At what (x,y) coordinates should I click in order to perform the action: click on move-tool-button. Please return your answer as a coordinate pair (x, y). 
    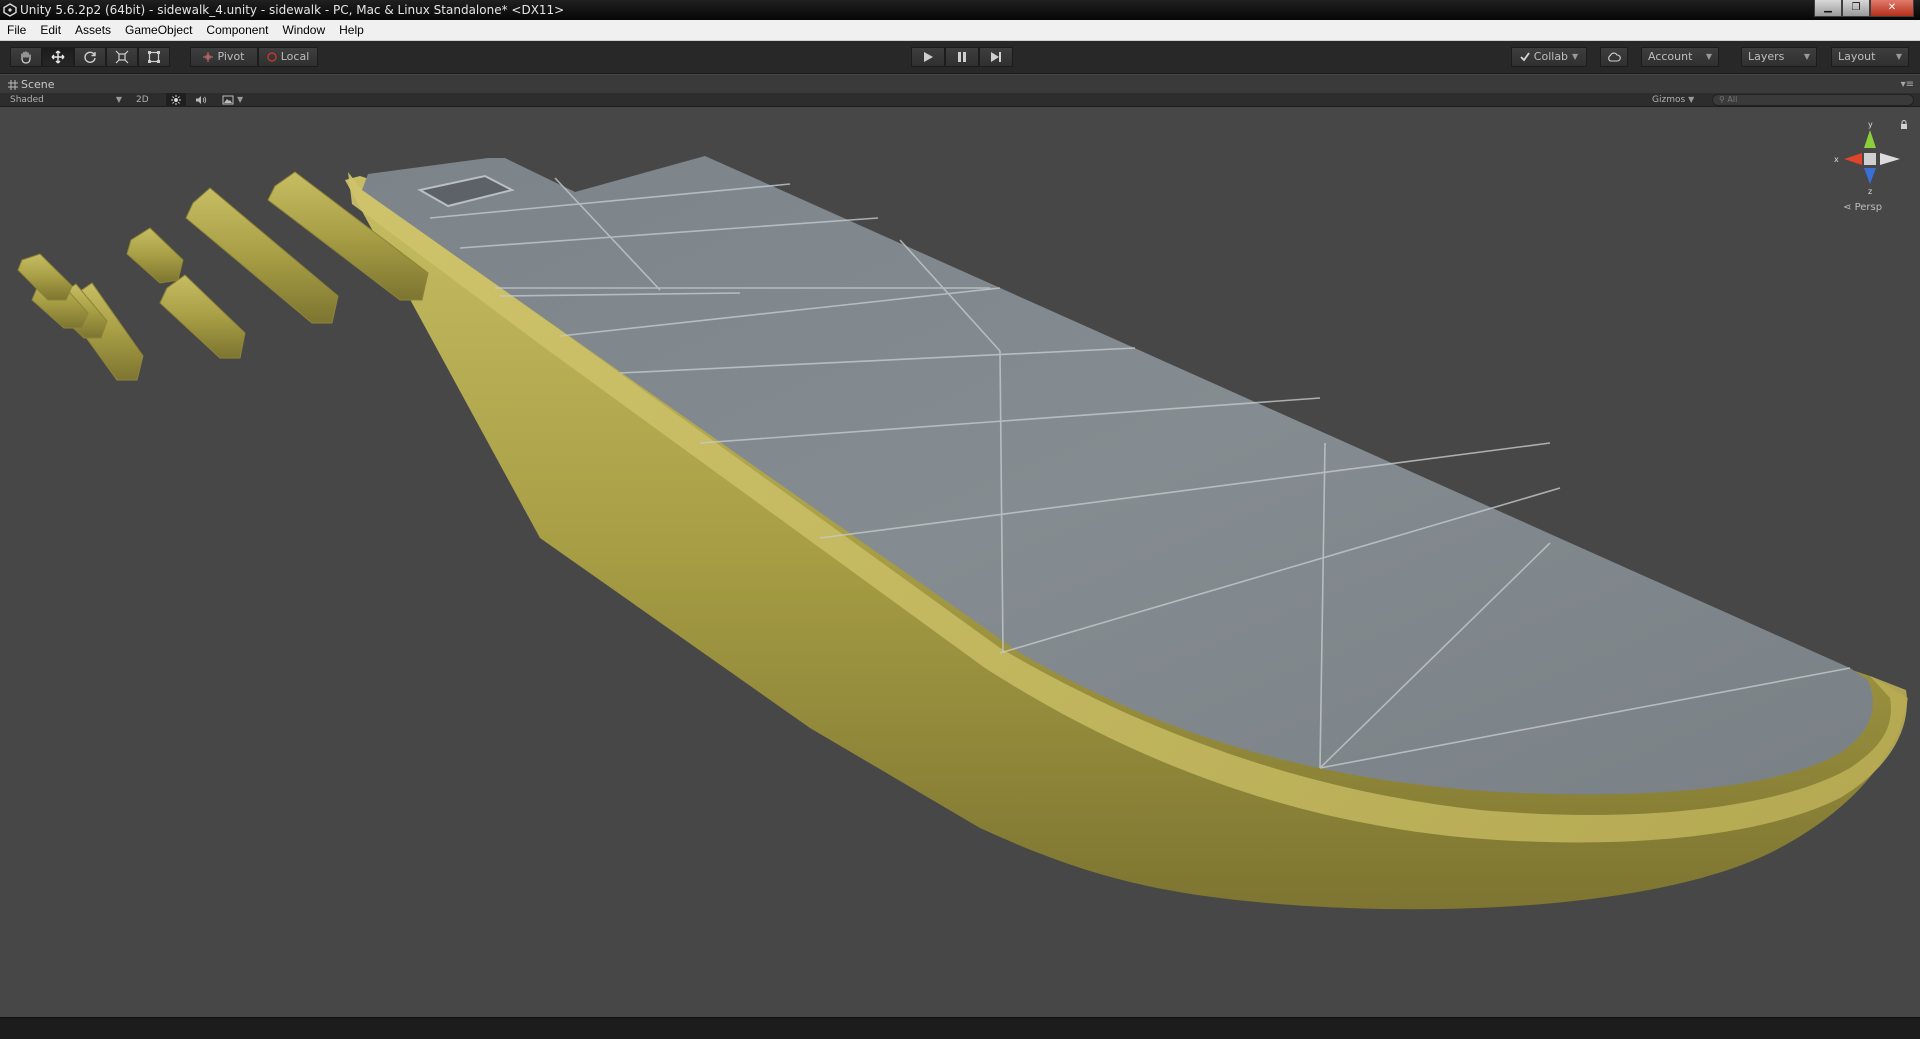
    Looking at the image, I should click on (58, 57).